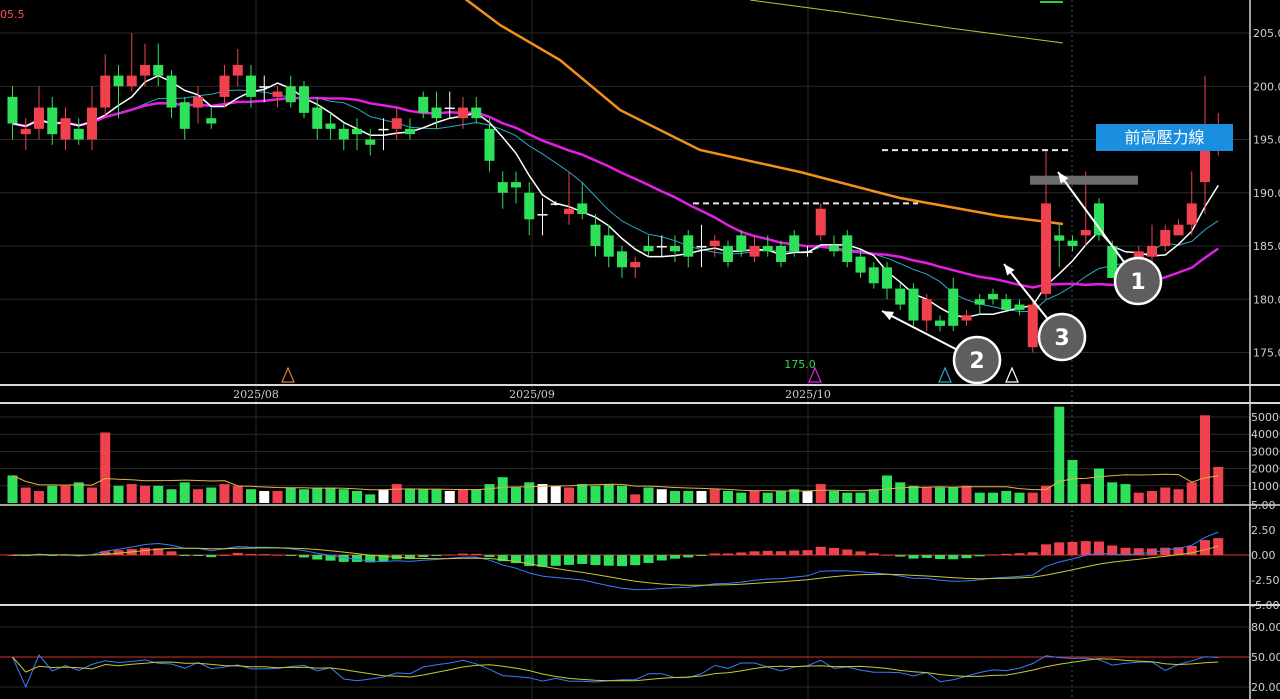 The width and height of the screenshot is (1280, 699). Describe the element at coordinates (532, 394) in the screenshot. I see `date-label: 2025/09` at that location.